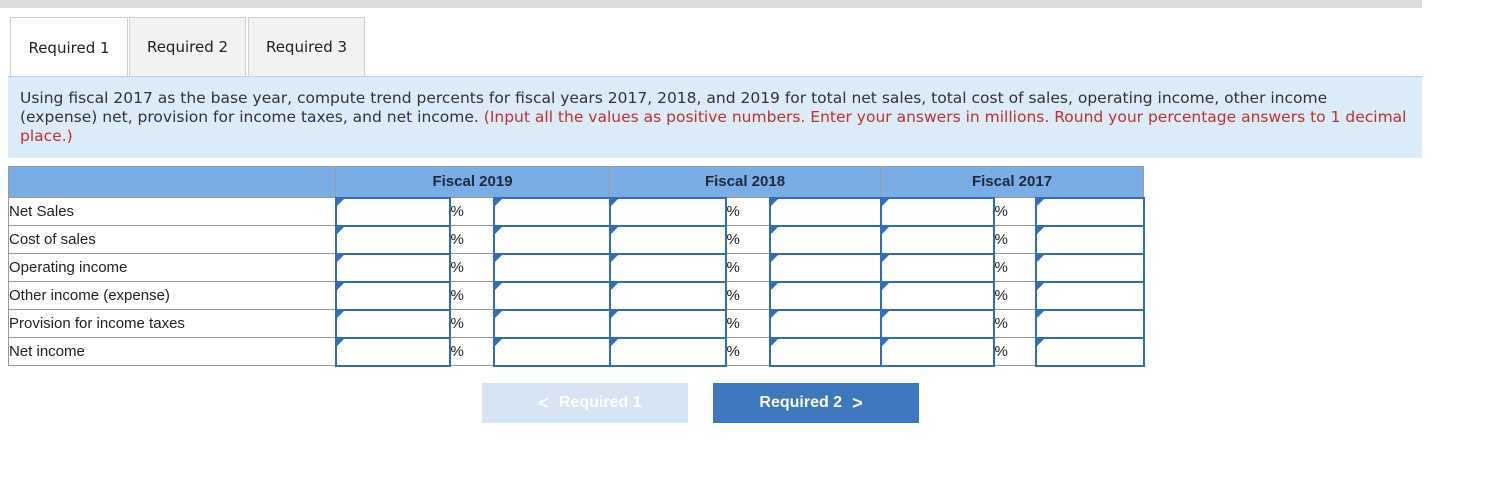  What do you see at coordinates (69, 47) in the screenshot?
I see `tab-required-1: Required 1` at bounding box center [69, 47].